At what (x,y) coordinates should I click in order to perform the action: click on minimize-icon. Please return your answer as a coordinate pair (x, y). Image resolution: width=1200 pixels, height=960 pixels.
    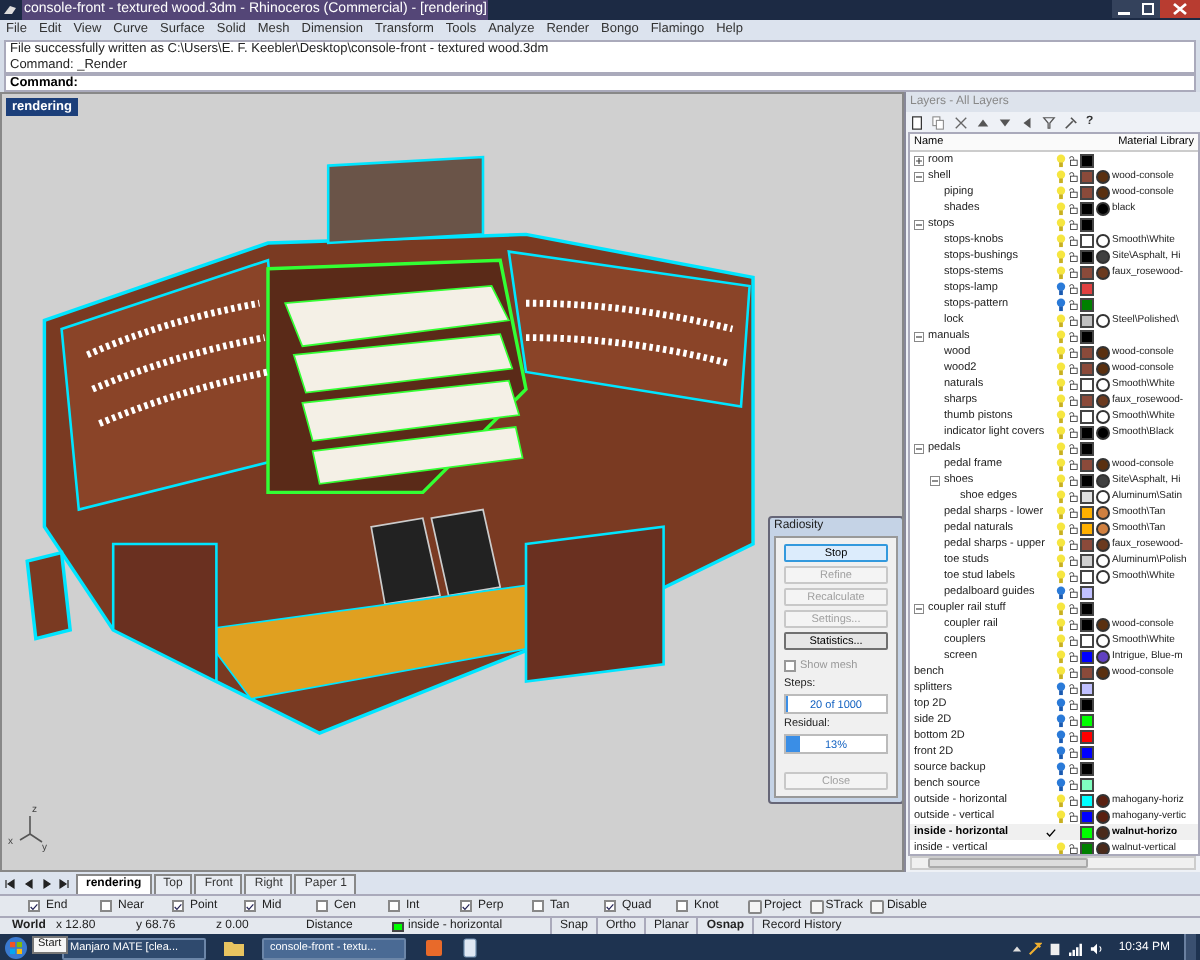
    Looking at the image, I should click on (1124, 9).